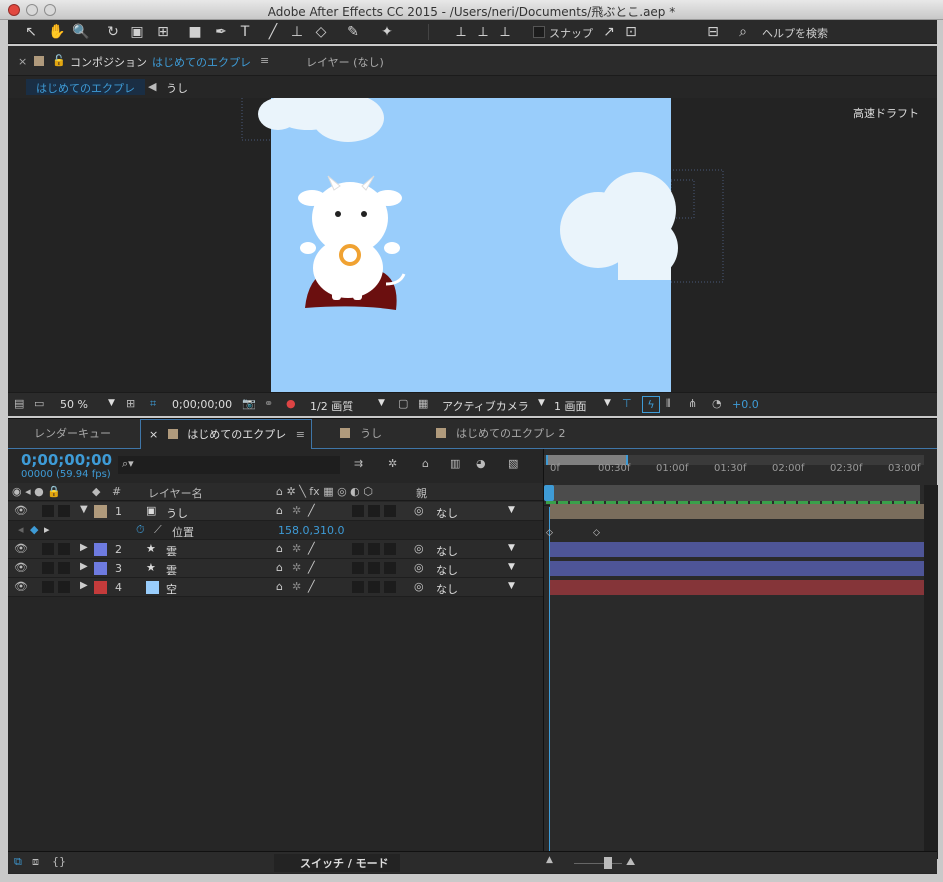  What do you see at coordinates (171, 589) in the screenshot?
I see `layer-name: 空` at bounding box center [171, 589].